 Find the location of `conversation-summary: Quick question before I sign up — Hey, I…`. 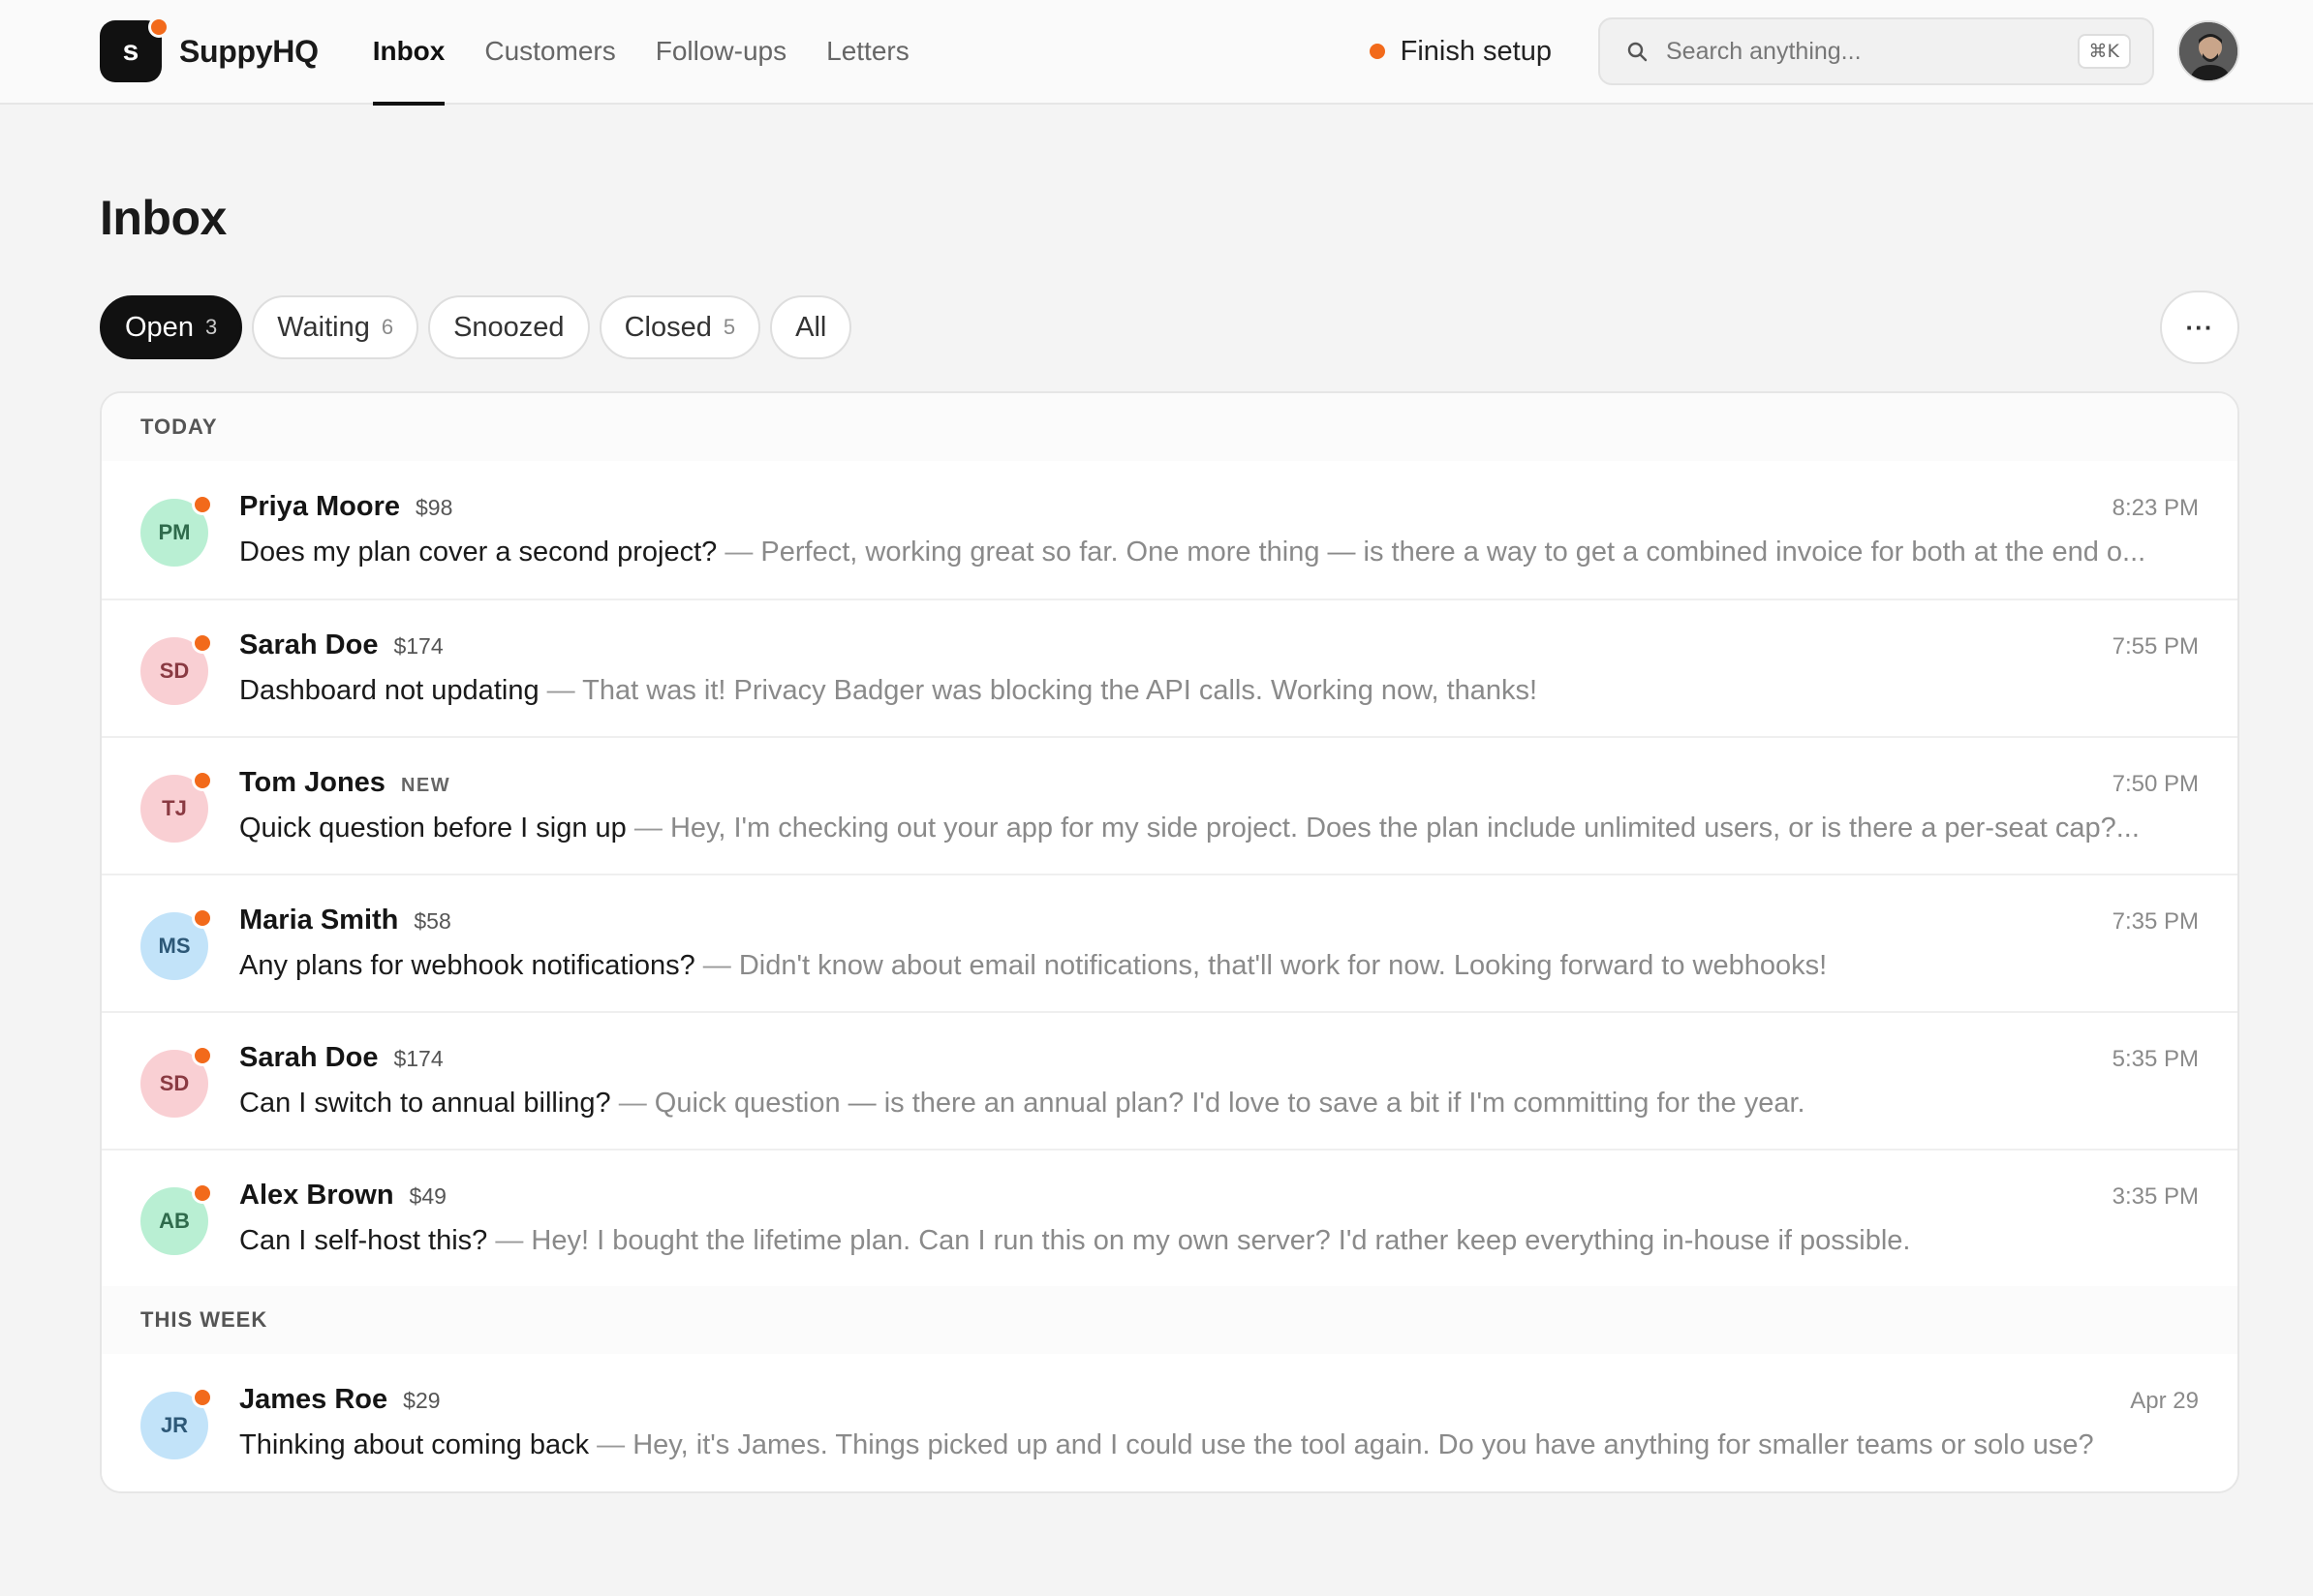

conversation-summary: Quick question before I sign up — Hey, I… is located at coordinates (1219, 828).